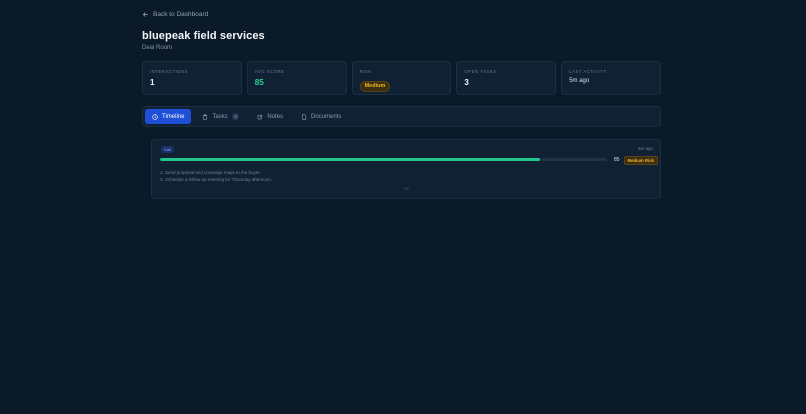  What do you see at coordinates (480, 71) in the screenshot?
I see `stat-label: OPEN TASKS` at bounding box center [480, 71].